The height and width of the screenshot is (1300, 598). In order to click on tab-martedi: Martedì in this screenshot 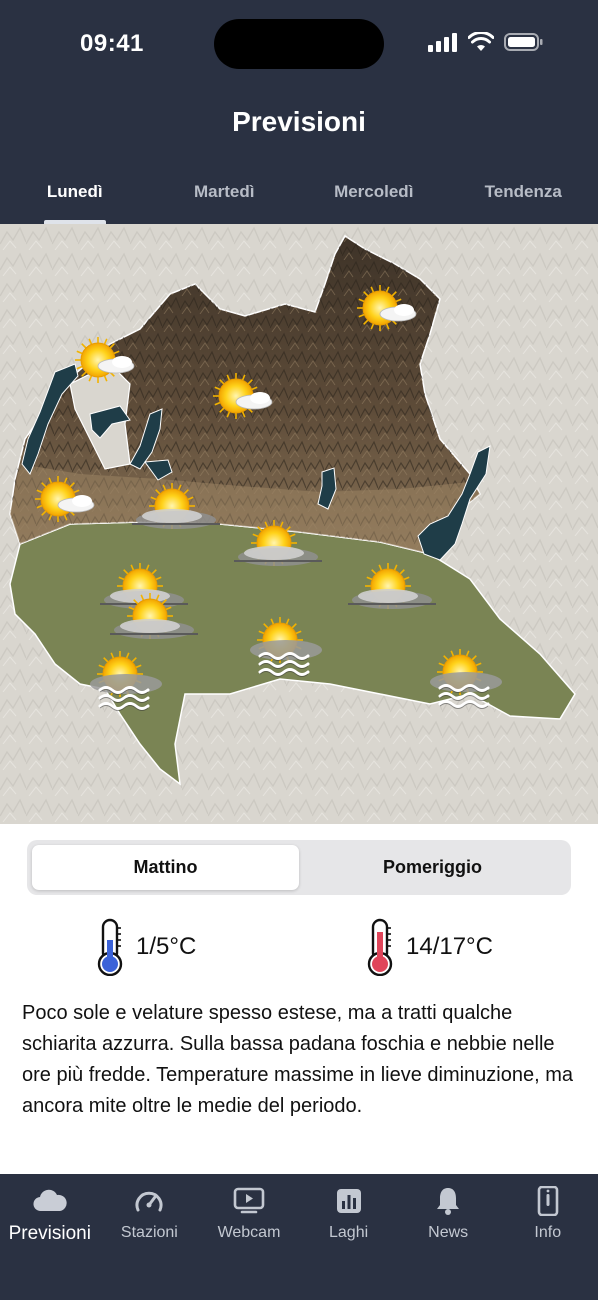, I will do `click(225, 198)`.